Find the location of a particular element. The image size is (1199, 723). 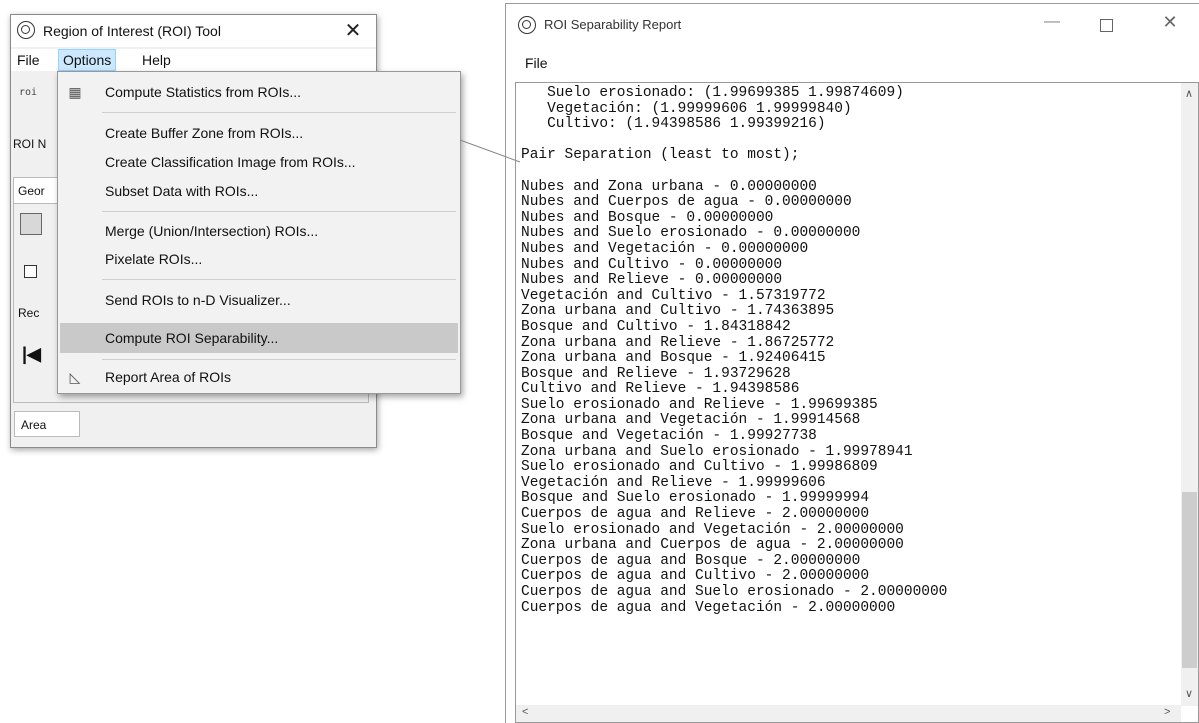

menu-help: Help is located at coordinates (156, 60).